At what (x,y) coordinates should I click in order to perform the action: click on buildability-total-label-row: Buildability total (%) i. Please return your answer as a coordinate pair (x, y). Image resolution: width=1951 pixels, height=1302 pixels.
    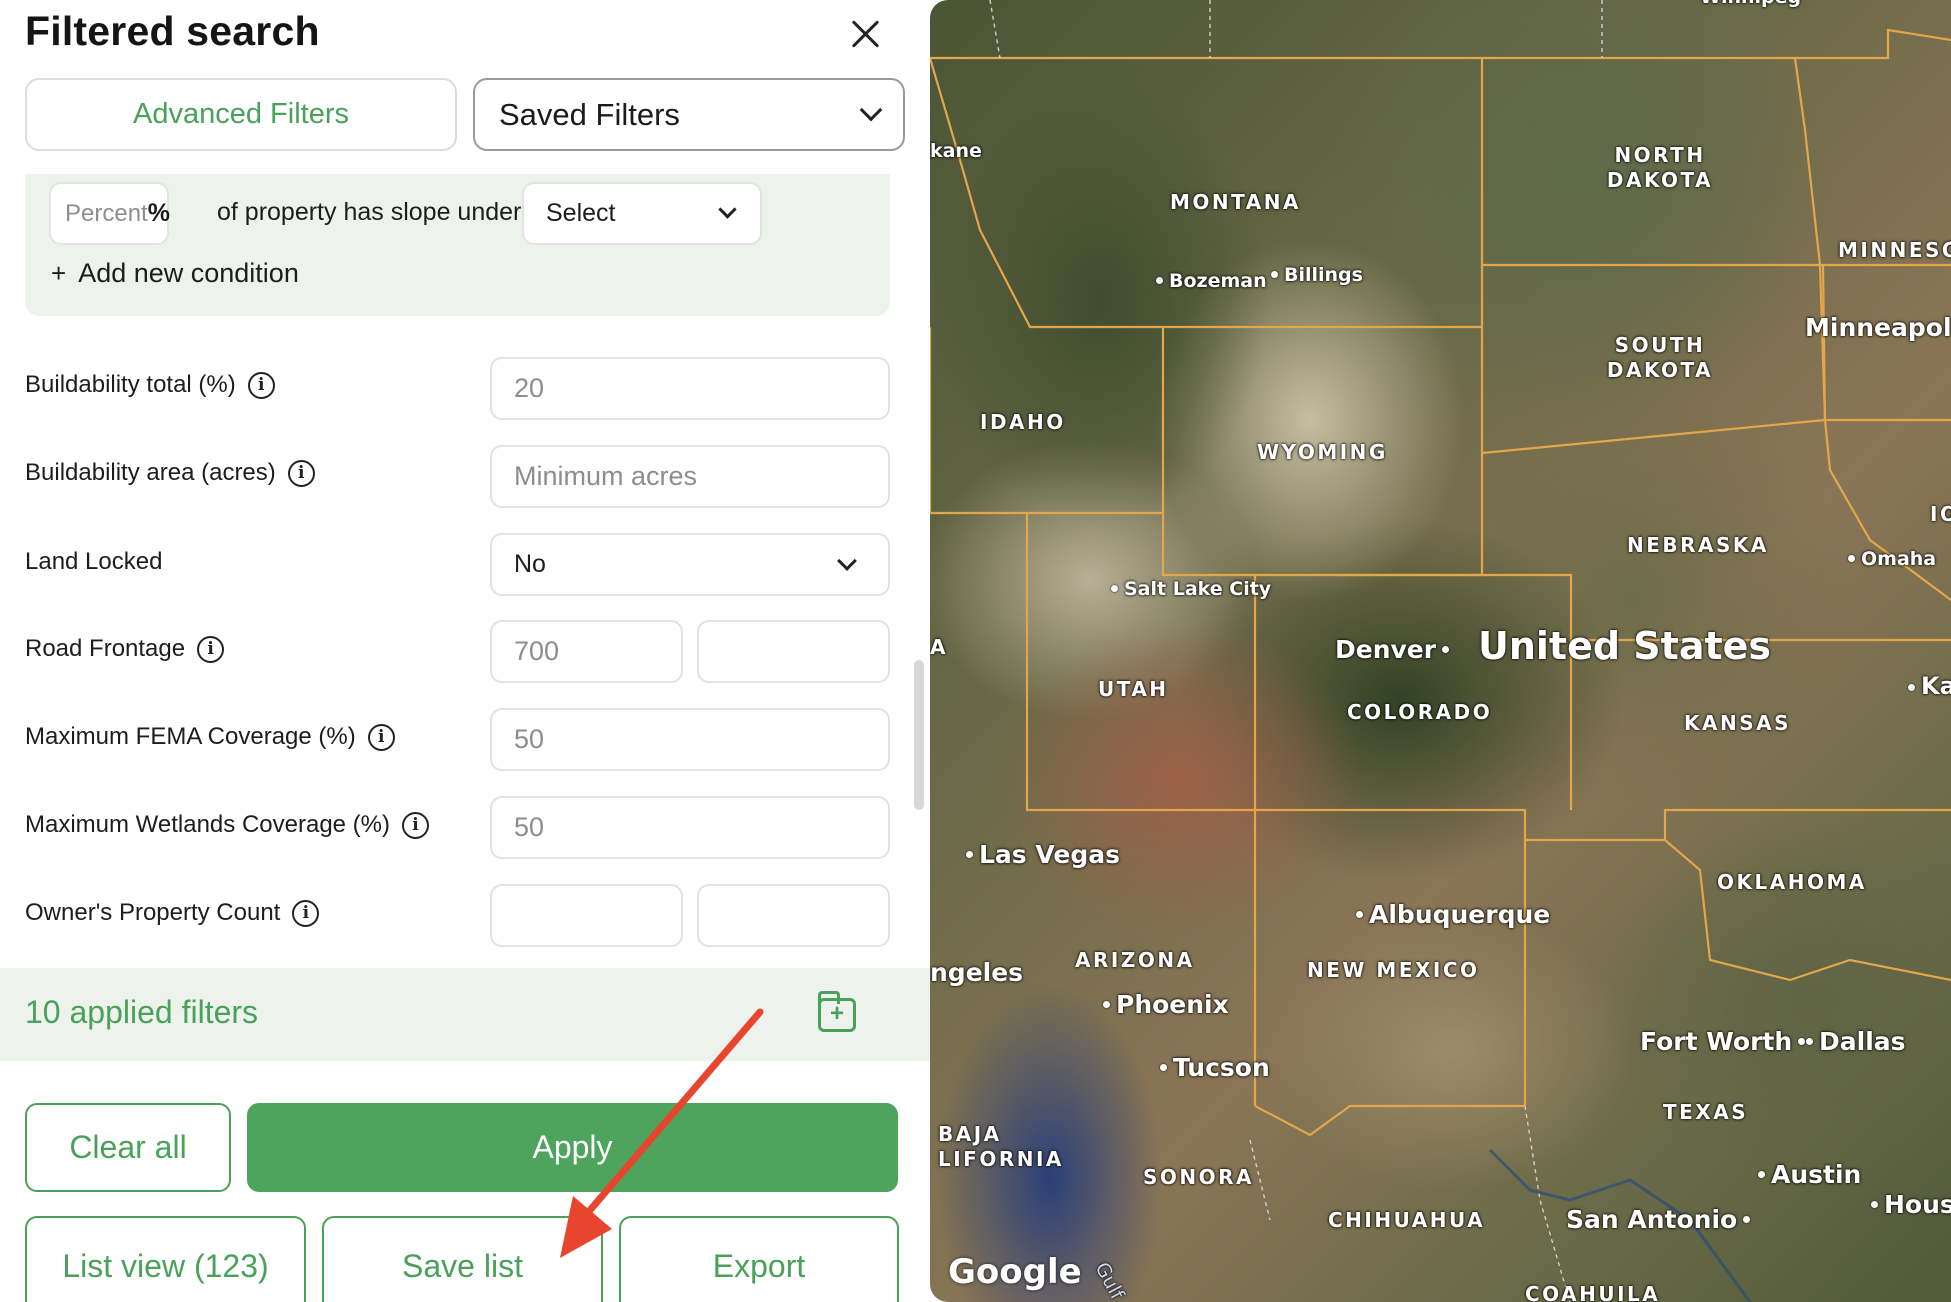
    Looking at the image, I should click on (150, 385).